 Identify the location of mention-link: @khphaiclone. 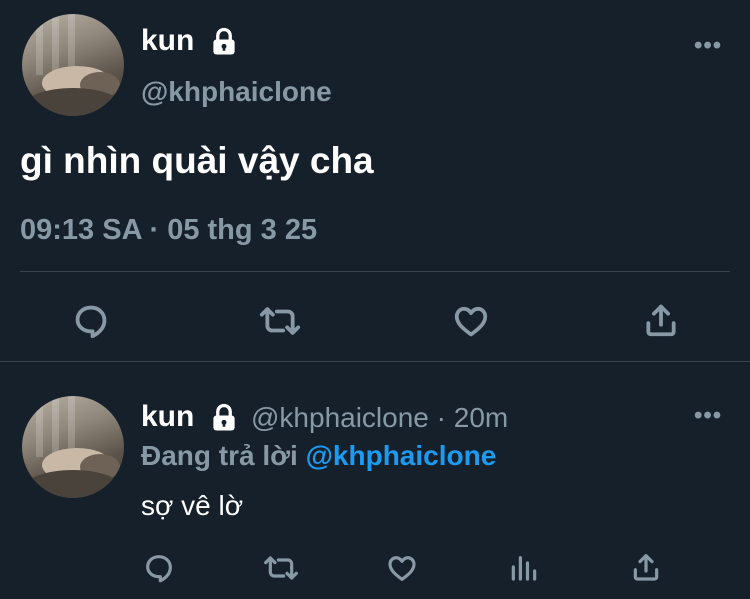
(401, 455).